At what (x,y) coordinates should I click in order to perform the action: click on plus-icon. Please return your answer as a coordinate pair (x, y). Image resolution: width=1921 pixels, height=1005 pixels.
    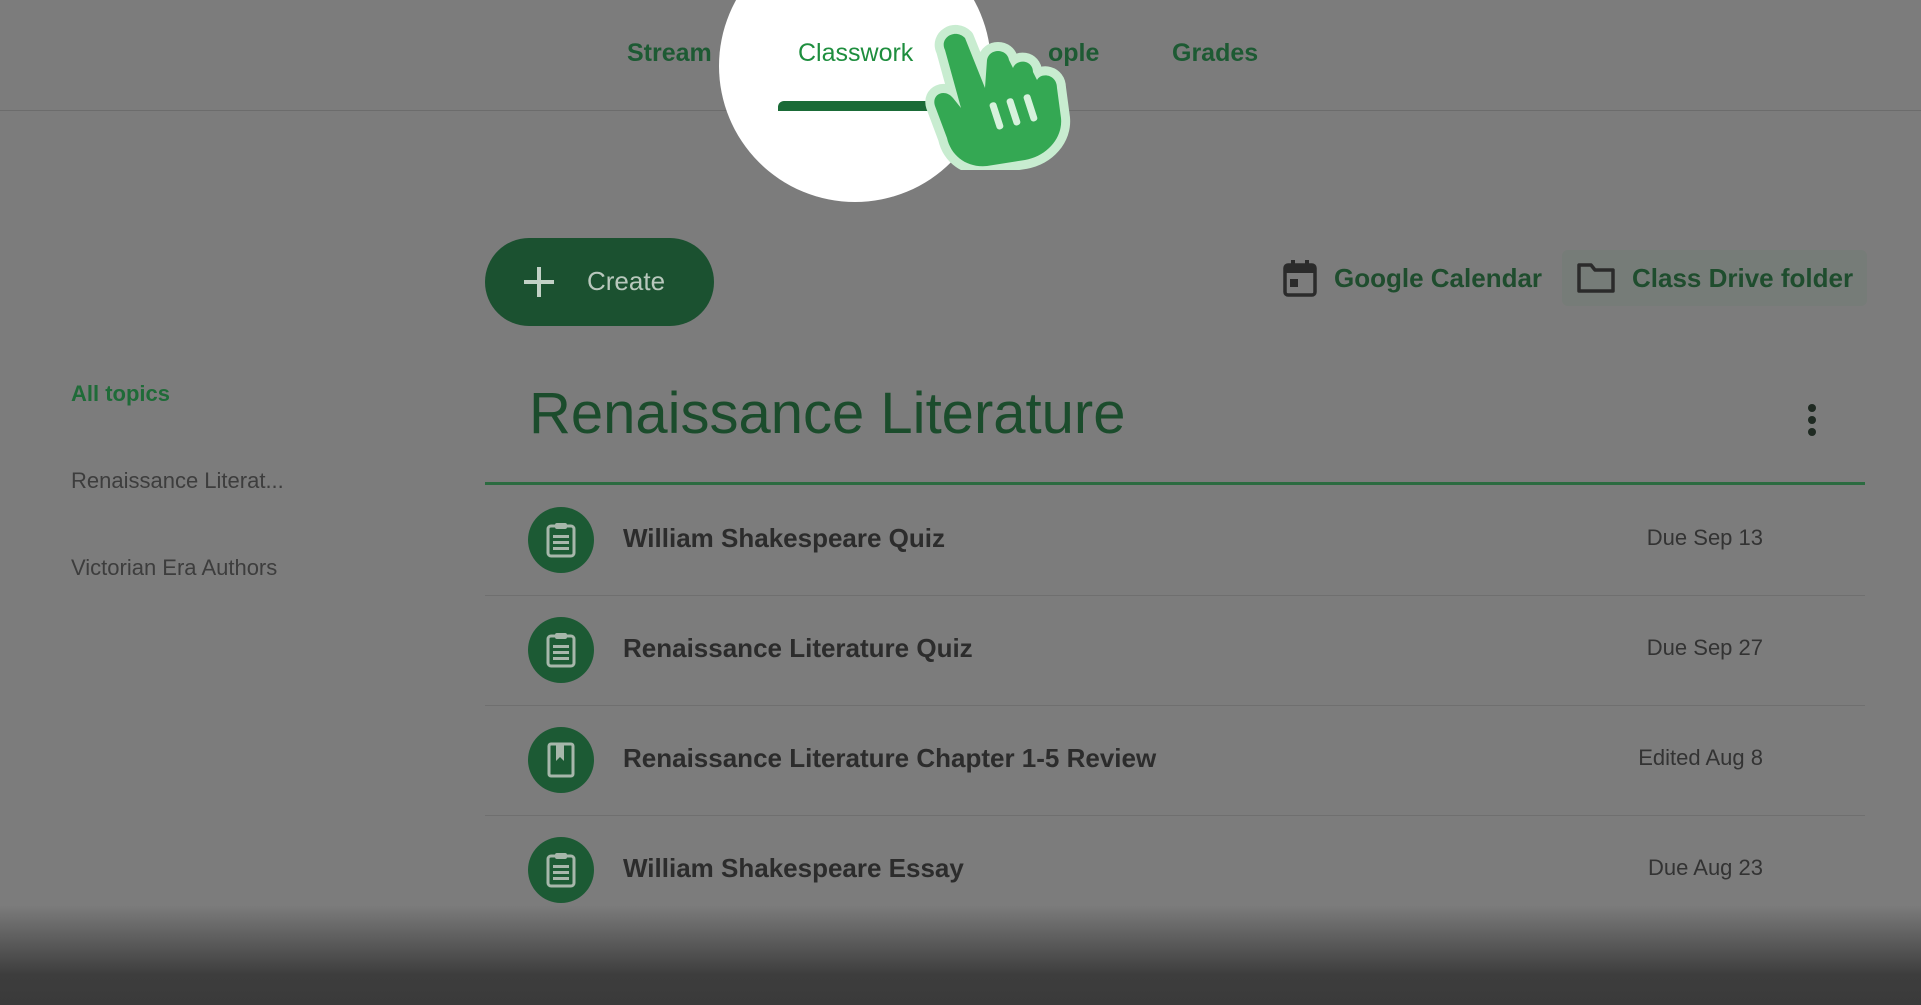
    Looking at the image, I should click on (539, 282).